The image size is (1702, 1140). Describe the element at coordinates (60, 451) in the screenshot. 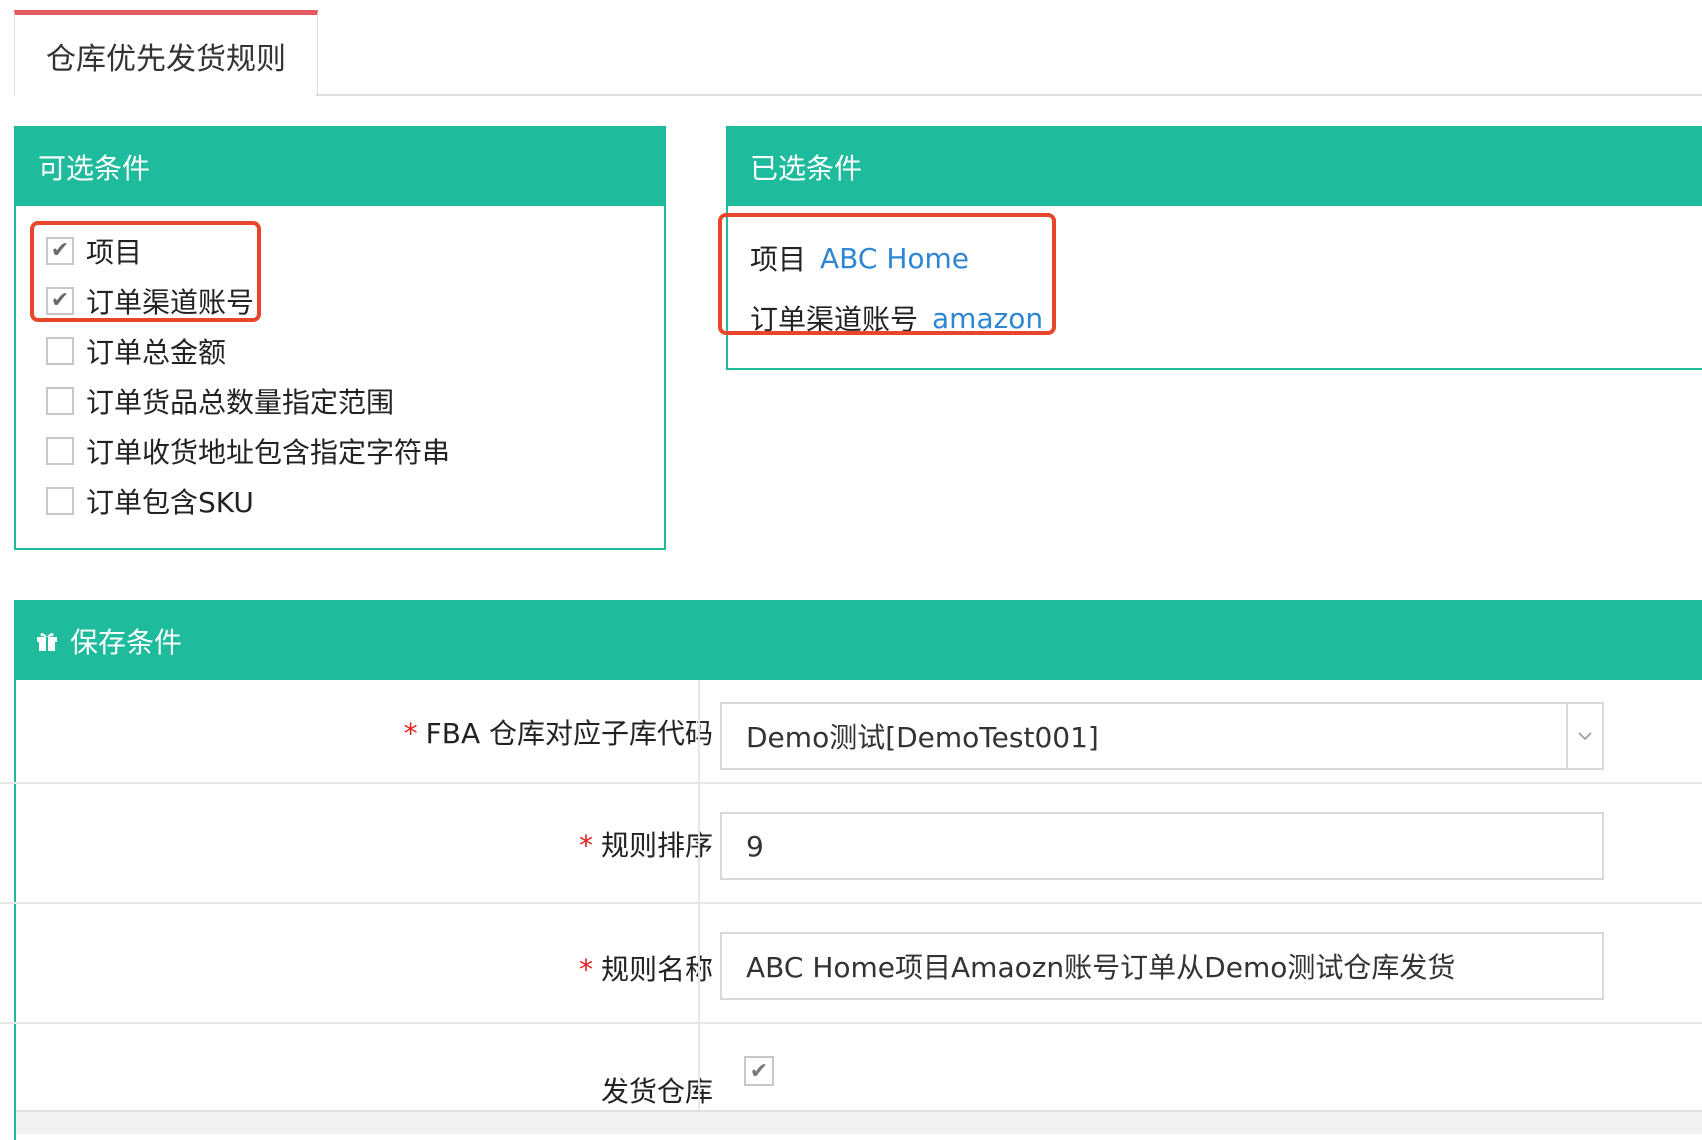

I see `checkbox-address-contains` at that location.